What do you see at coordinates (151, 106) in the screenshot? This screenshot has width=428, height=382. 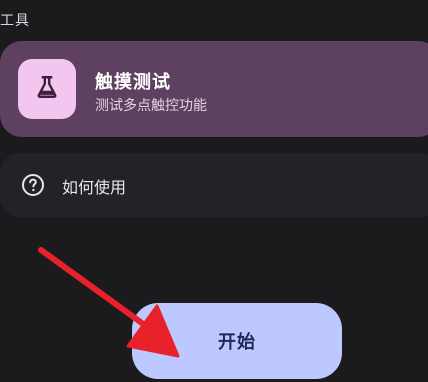 I see `tool-subtitle: 测试多点触控功能` at bounding box center [151, 106].